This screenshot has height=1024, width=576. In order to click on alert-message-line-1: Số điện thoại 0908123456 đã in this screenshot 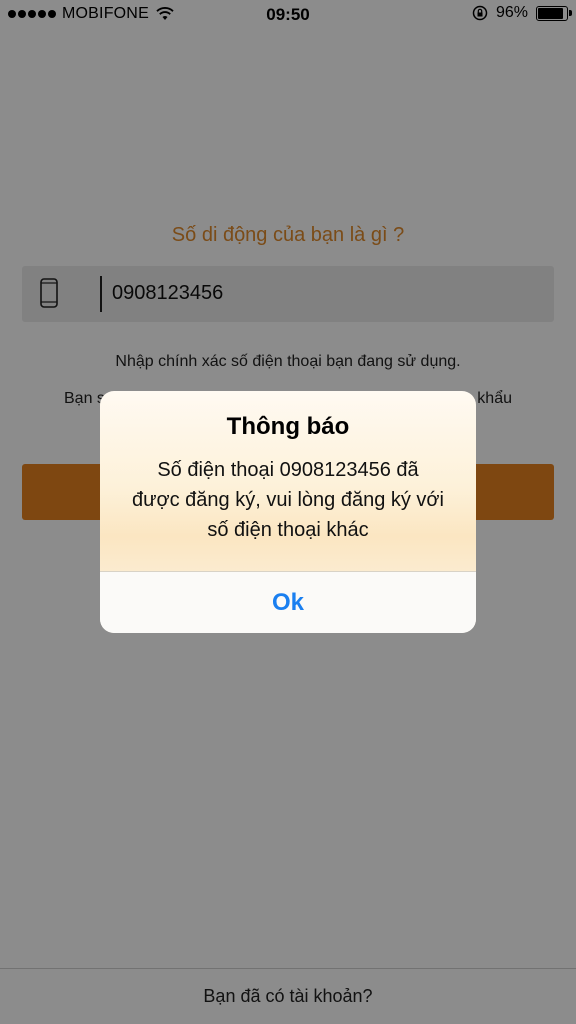, I will do `click(288, 470)`.